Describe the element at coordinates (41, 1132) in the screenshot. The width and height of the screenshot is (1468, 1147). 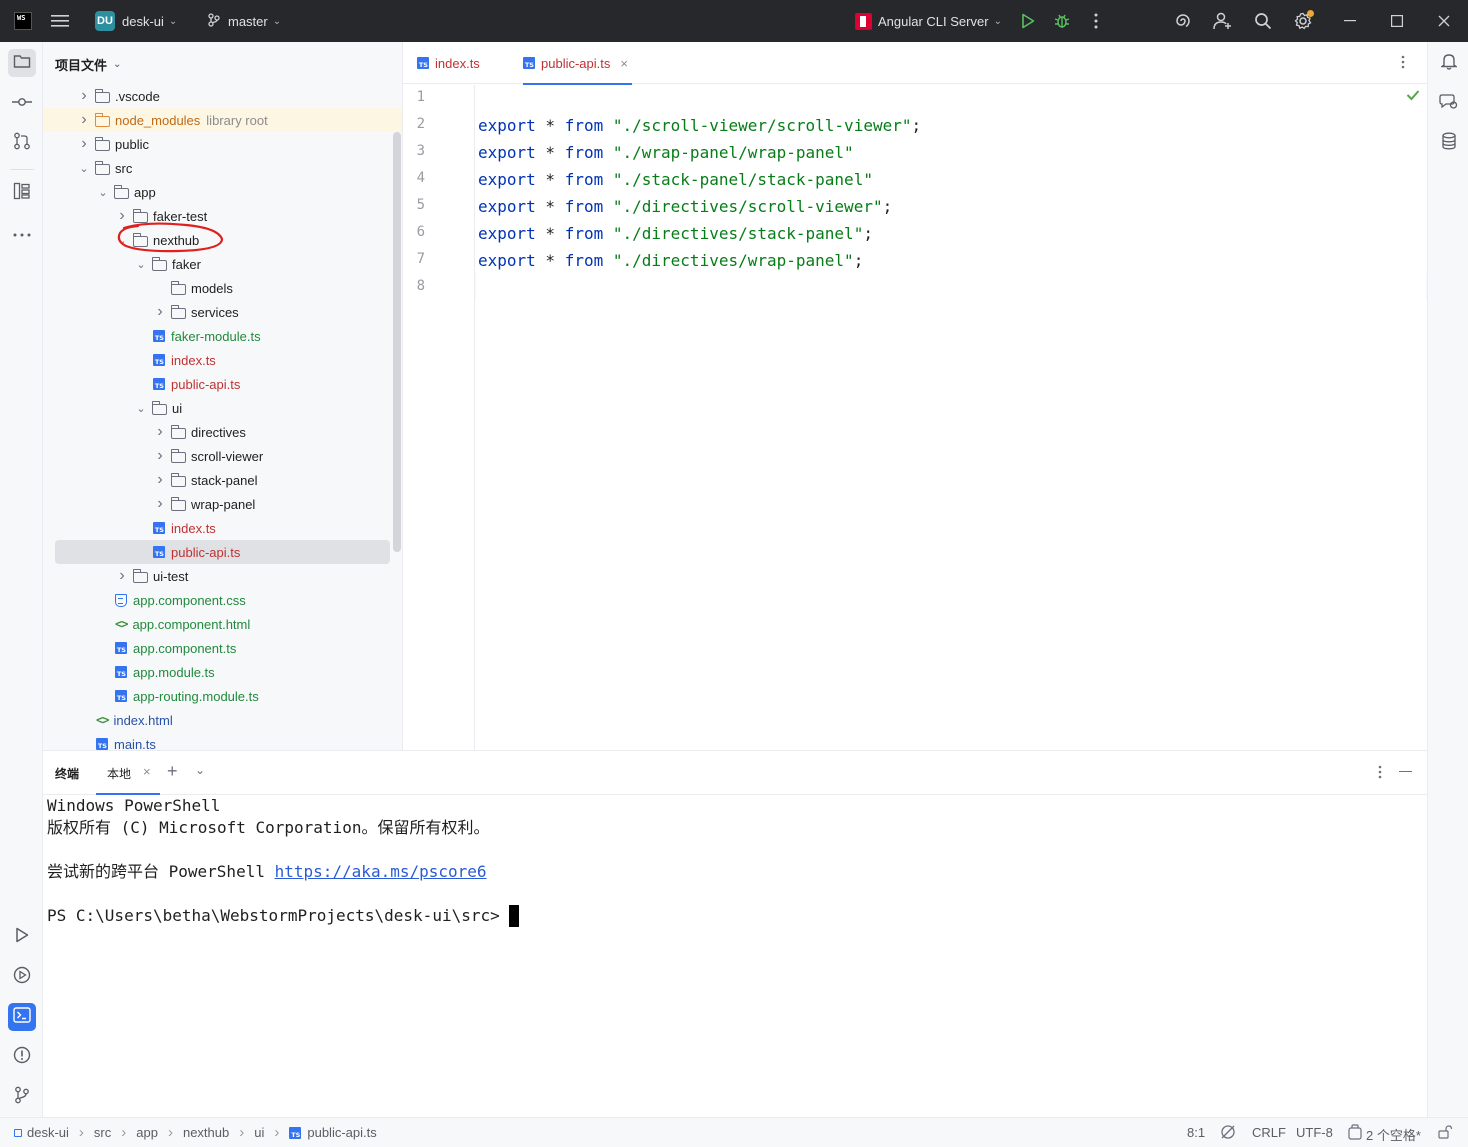
I see `breadcrumb-item: desk-ui` at that location.